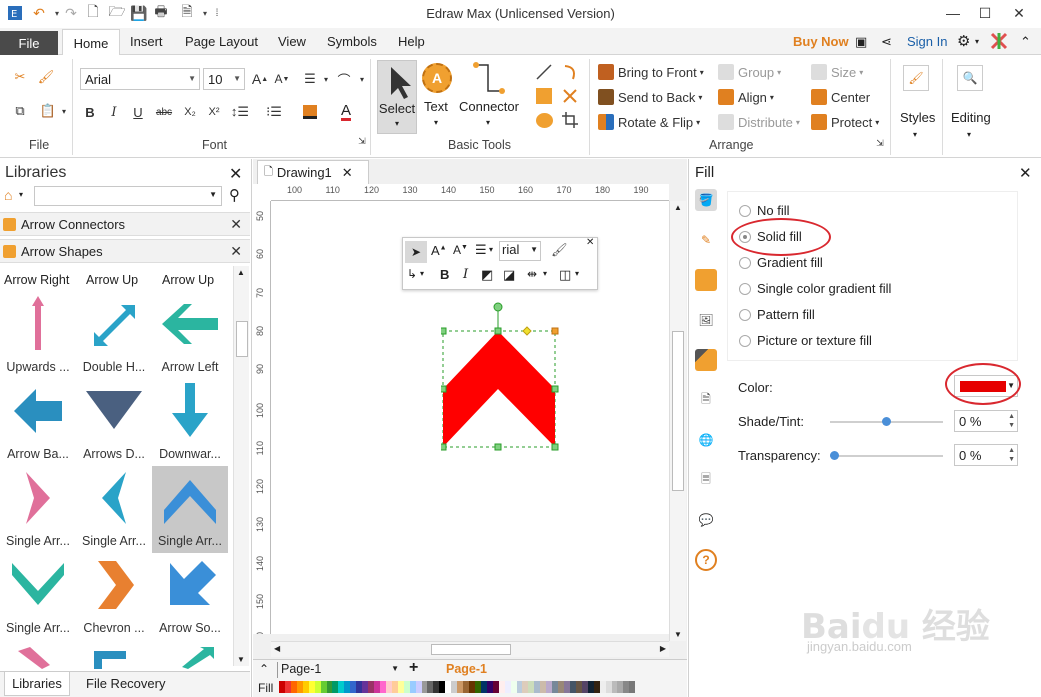  What do you see at coordinates (234, 195) in the screenshot?
I see `library-search-icon: ⚲` at bounding box center [234, 195].